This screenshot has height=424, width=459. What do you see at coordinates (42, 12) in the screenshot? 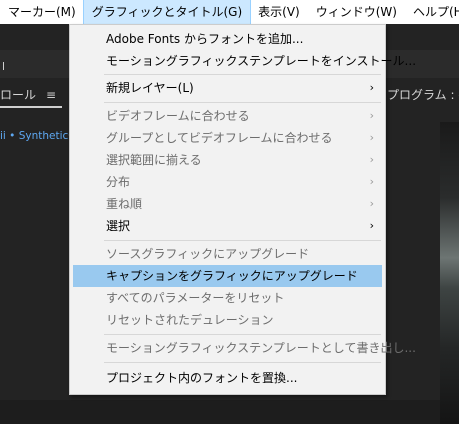
I see `menu-marker: マーカー(M)` at bounding box center [42, 12].